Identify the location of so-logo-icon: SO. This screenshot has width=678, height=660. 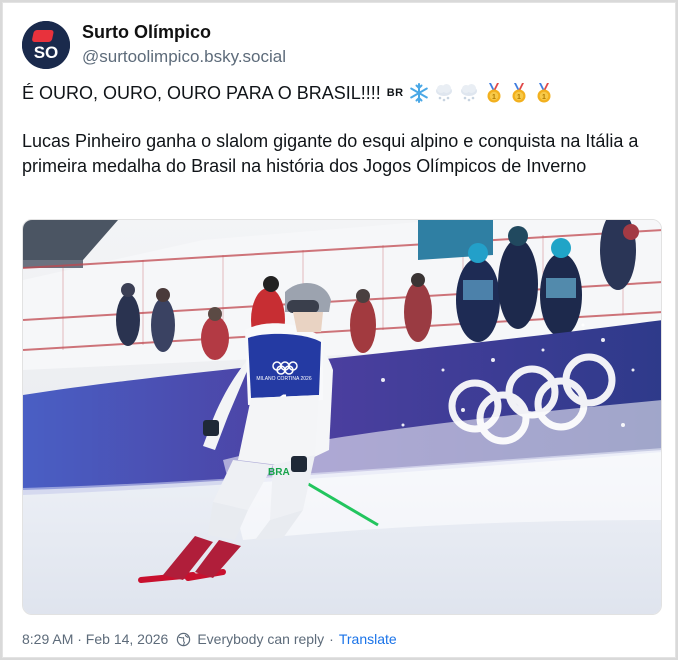
(46, 45).